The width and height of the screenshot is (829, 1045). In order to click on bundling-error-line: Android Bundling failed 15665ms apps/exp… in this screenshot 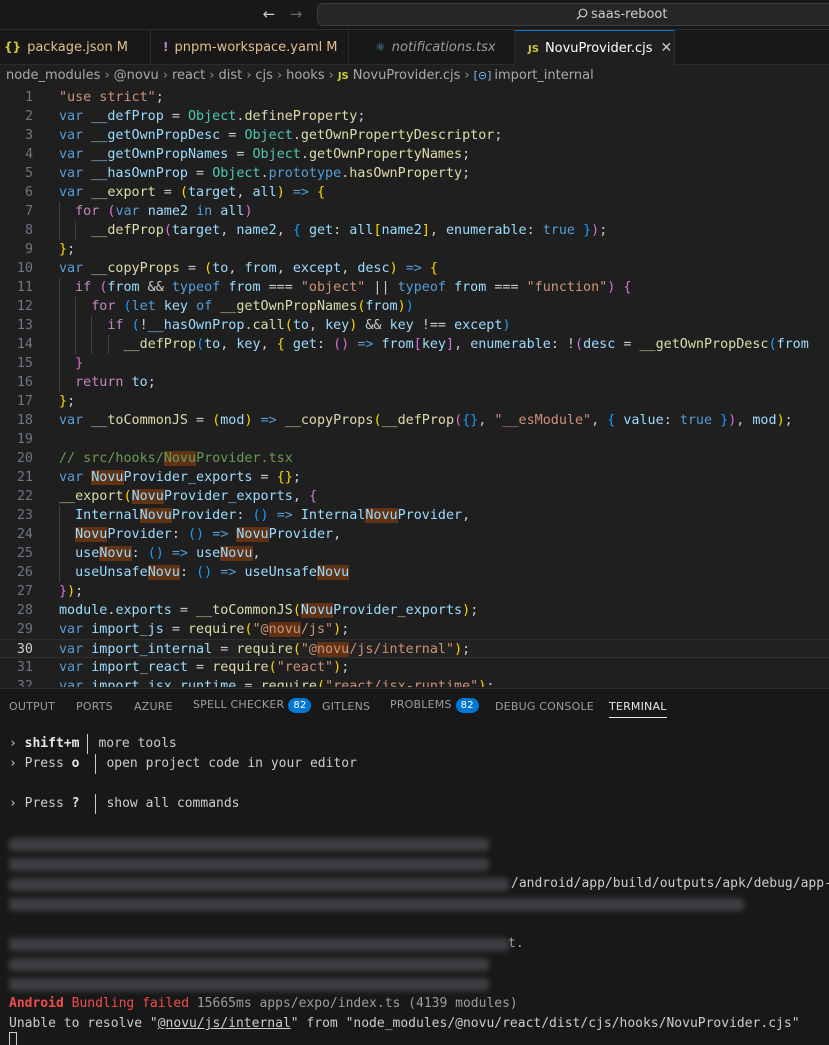, I will do `click(263, 1004)`.